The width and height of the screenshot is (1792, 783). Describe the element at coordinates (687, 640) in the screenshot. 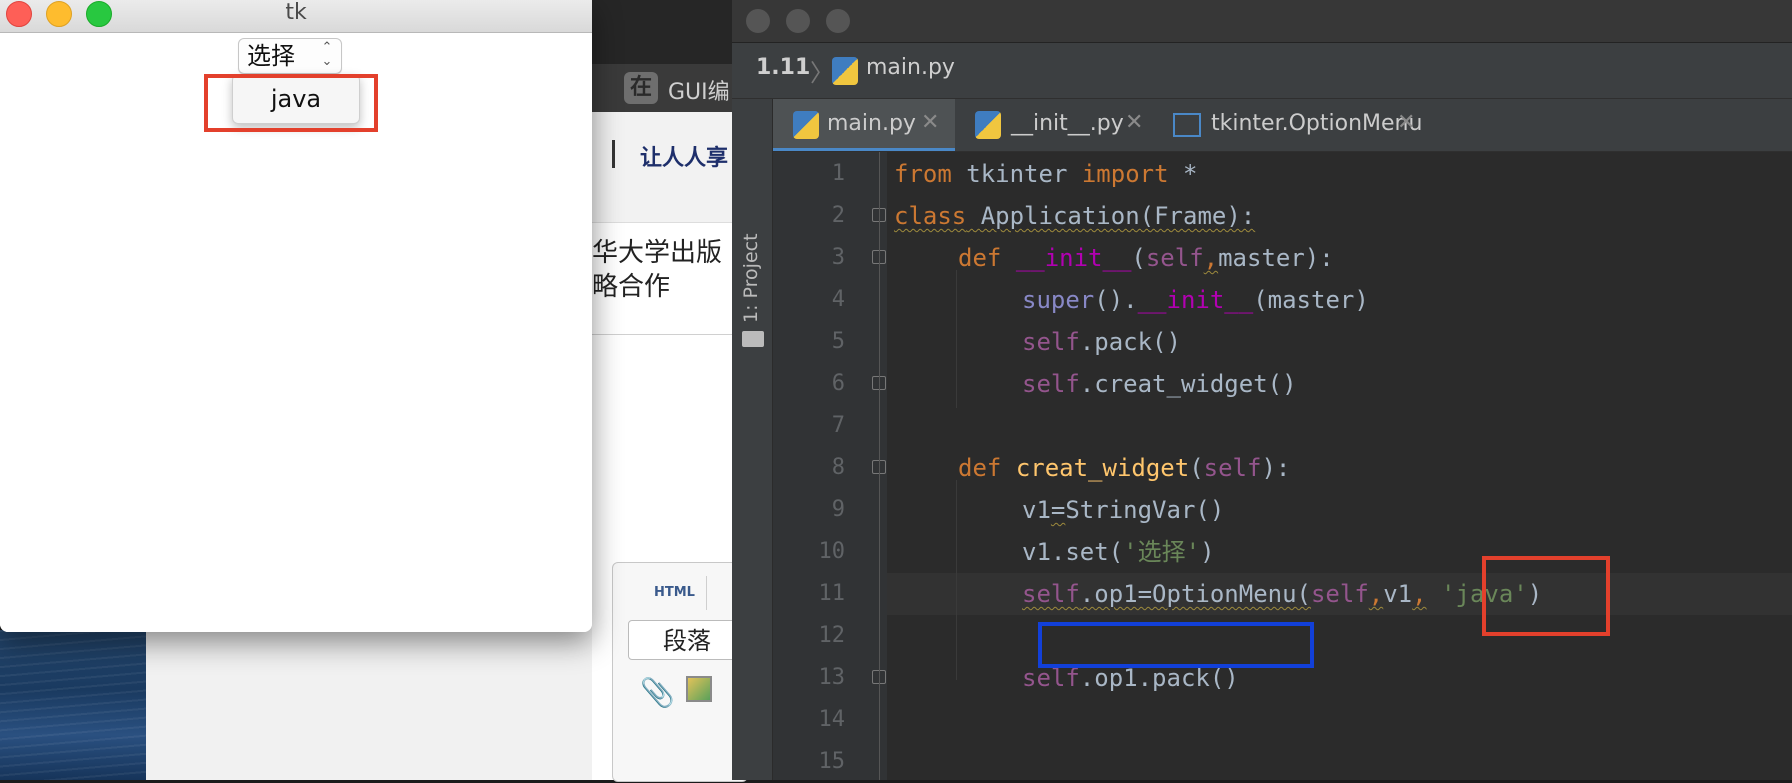

I see `paragraph-format-select: 段落` at that location.